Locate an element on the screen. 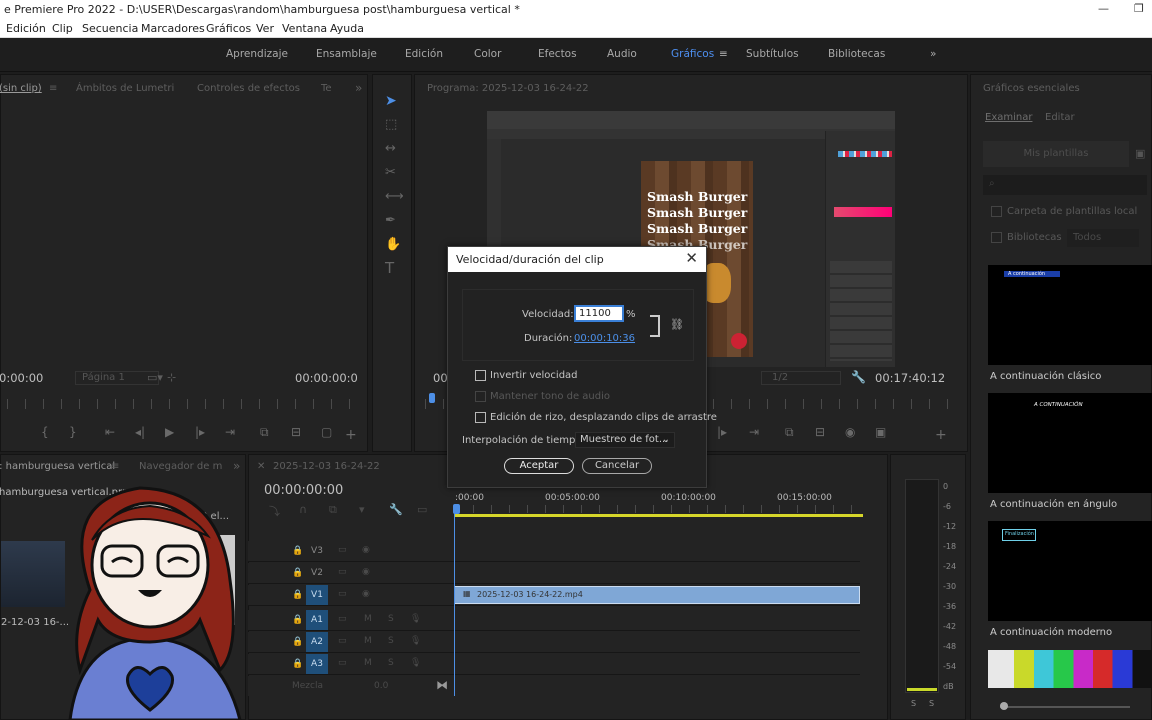  template-thumb-classic: A continuación is located at coordinates (1070, 315).